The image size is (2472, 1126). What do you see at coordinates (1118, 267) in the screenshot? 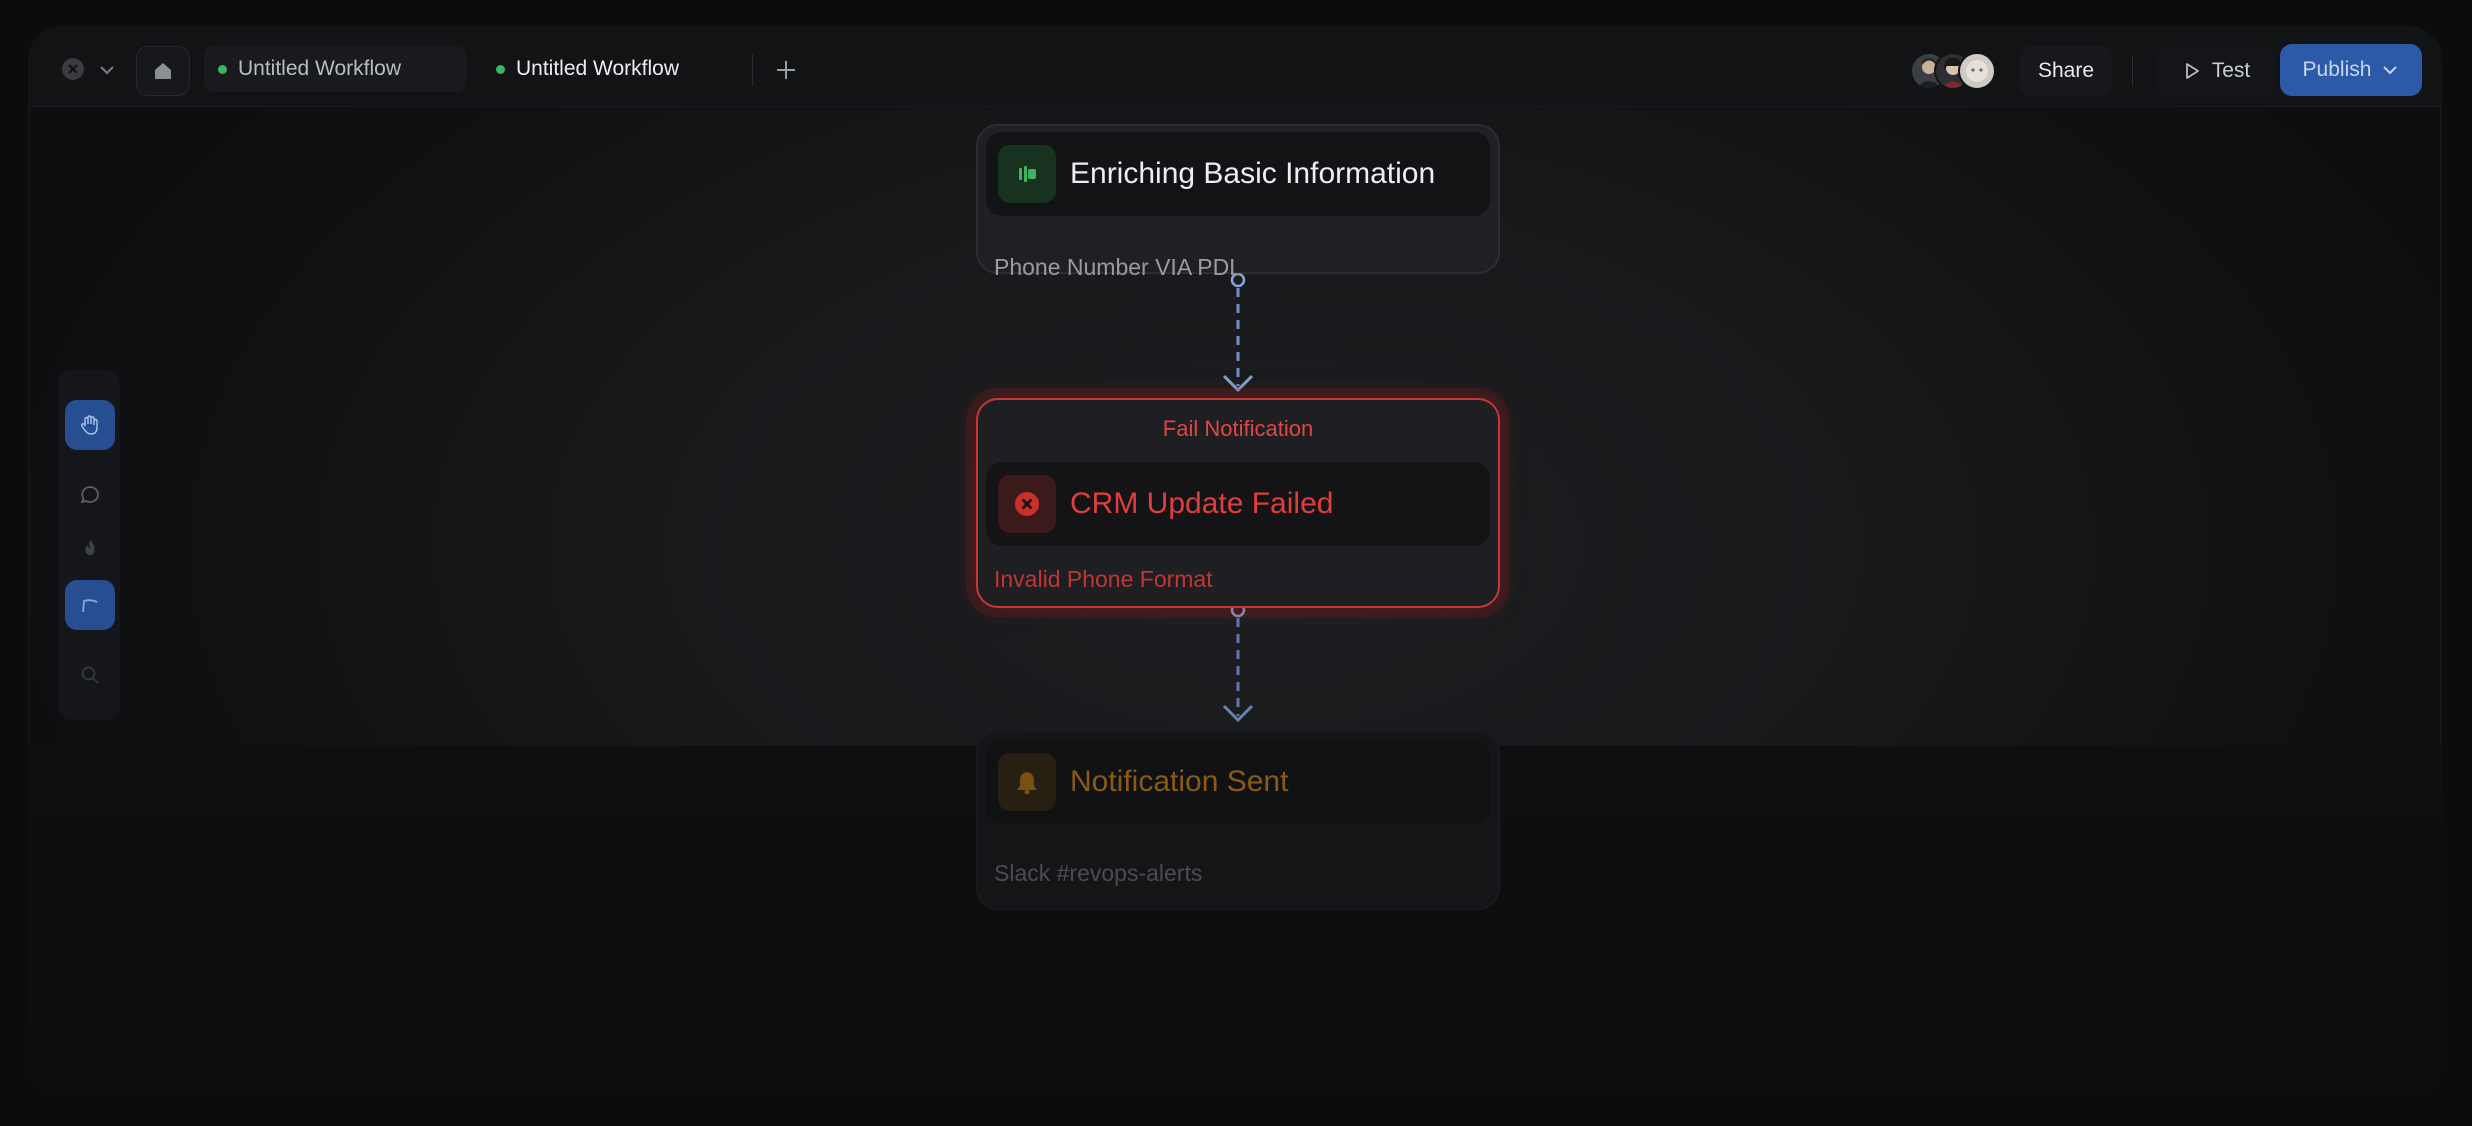
I see `node-subtitle: Phone Number VIA PDL` at bounding box center [1118, 267].